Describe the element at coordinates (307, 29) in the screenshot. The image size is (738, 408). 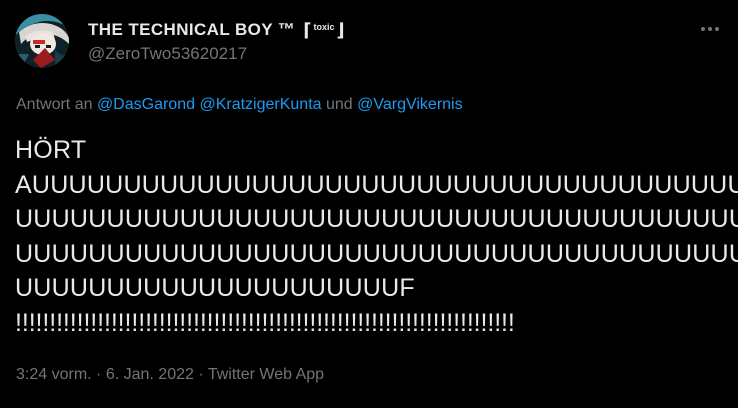
I see `badge-open-bracket: ⌈` at that location.